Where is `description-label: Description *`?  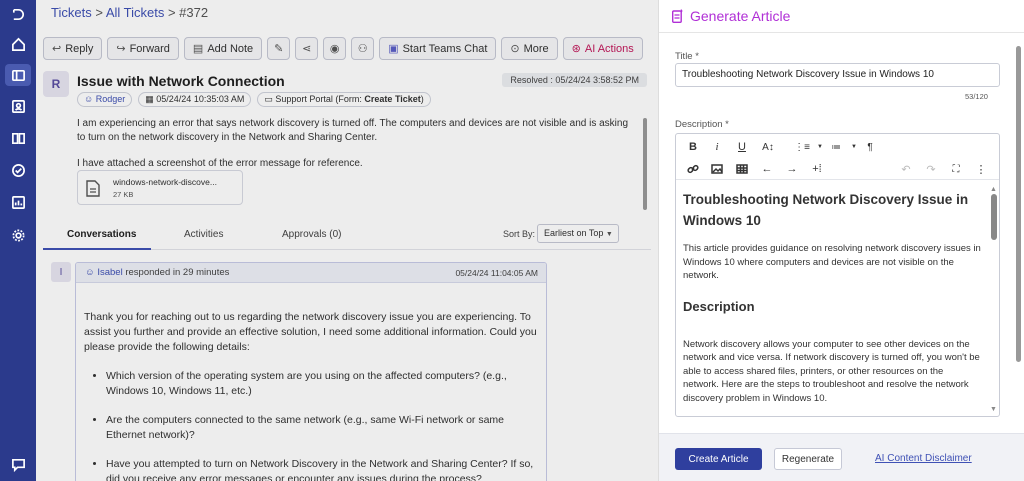 description-label: Description * is located at coordinates (702, 124).